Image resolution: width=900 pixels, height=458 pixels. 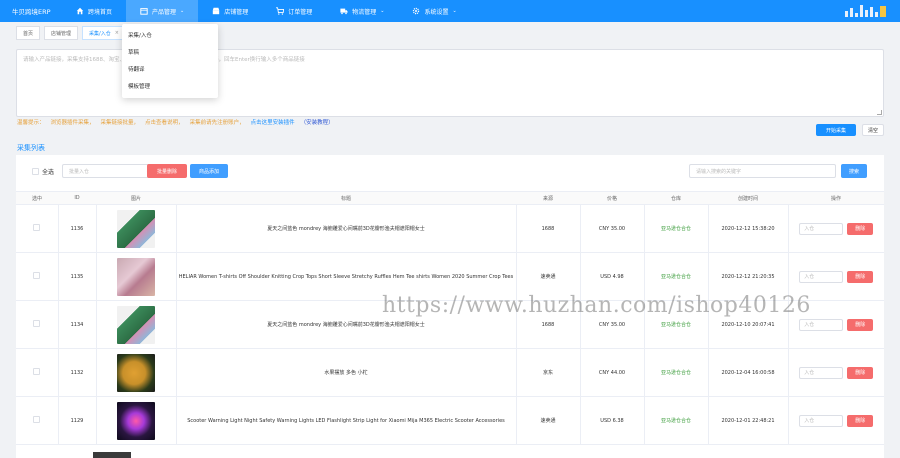 I want to click on col-warehouse: 仓库, so click(x=676, y=198).